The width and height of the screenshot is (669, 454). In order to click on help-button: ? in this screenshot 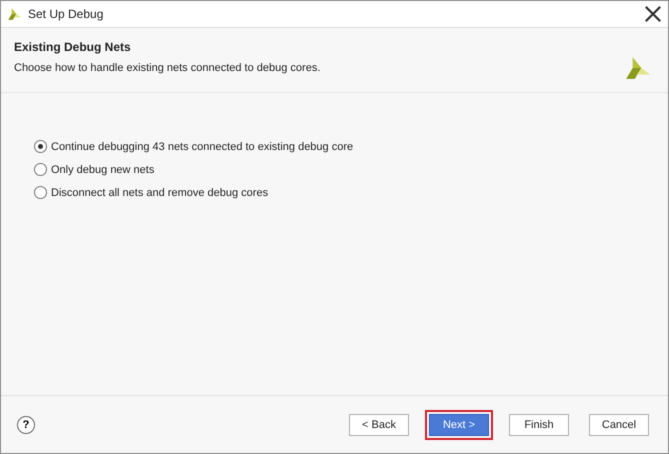, I will do `click(26, 425)`.